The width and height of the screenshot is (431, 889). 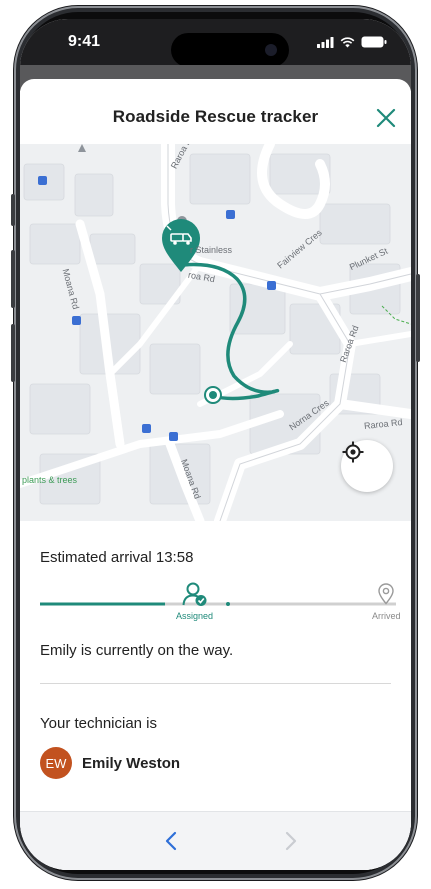 What do you see at coordinates (211, 250) in the screenshot?
I see `map-label-stainless: r Stainless` at bounding box center [211, 250].